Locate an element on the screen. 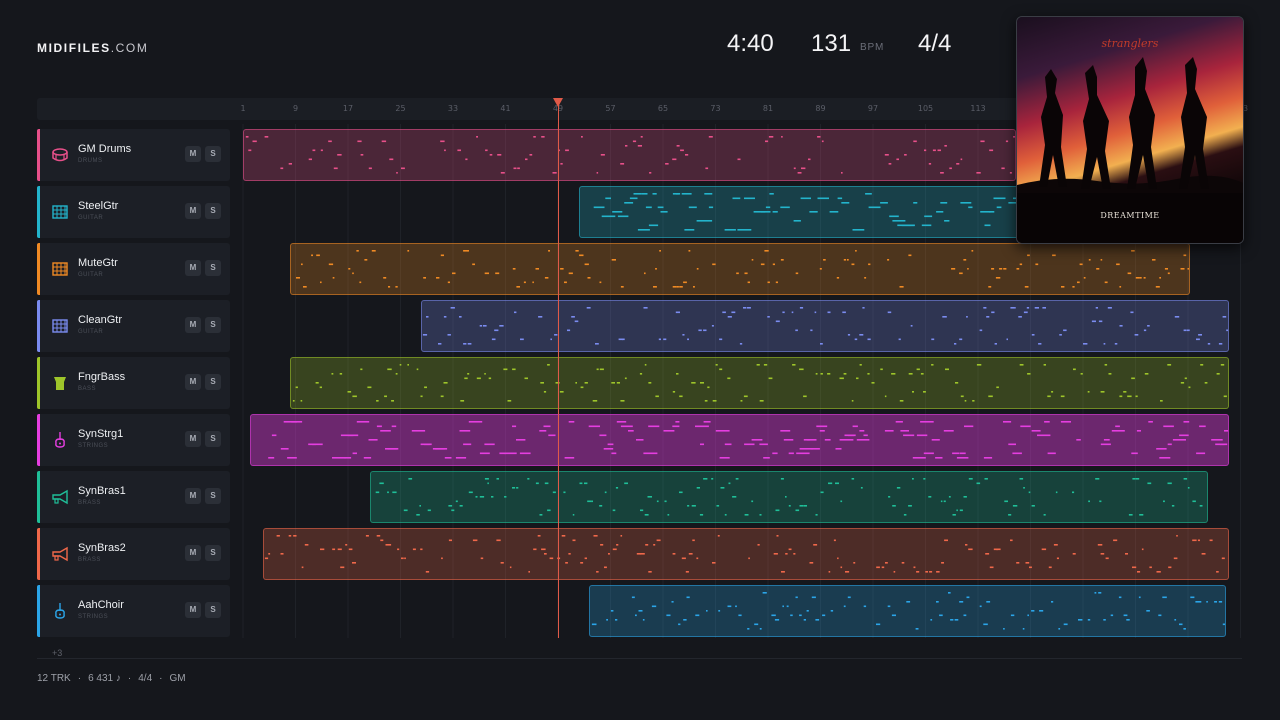 The height and width of the screenshot is (720, 1280). track-header-steelgtr: SteelGtr GUITAR M S is located at coordinates (133, 212).